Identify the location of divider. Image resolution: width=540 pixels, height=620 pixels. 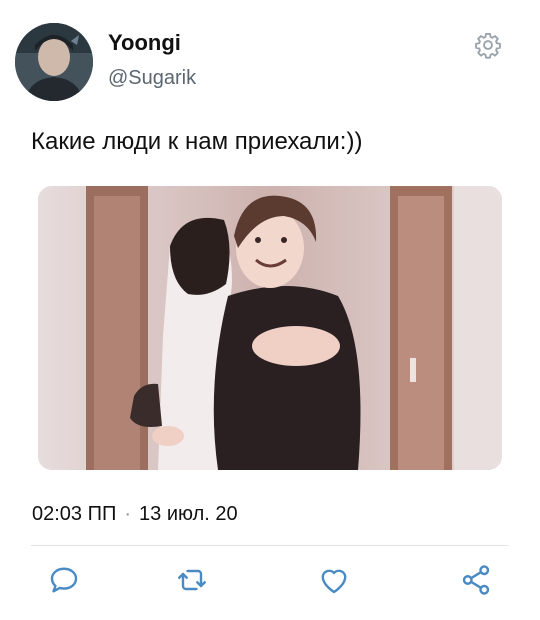
(270, 545).